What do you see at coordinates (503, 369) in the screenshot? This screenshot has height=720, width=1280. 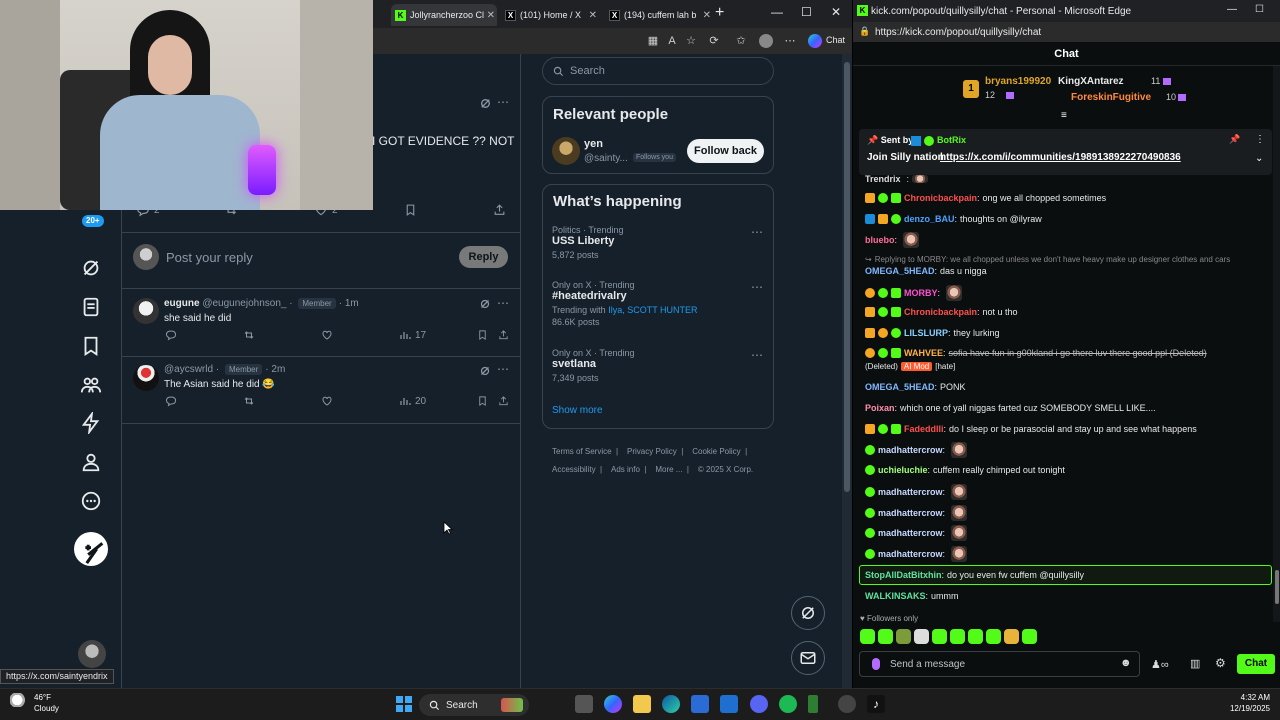 I see `reply-more-icon: ⋯` at bounding box center [503, 369].